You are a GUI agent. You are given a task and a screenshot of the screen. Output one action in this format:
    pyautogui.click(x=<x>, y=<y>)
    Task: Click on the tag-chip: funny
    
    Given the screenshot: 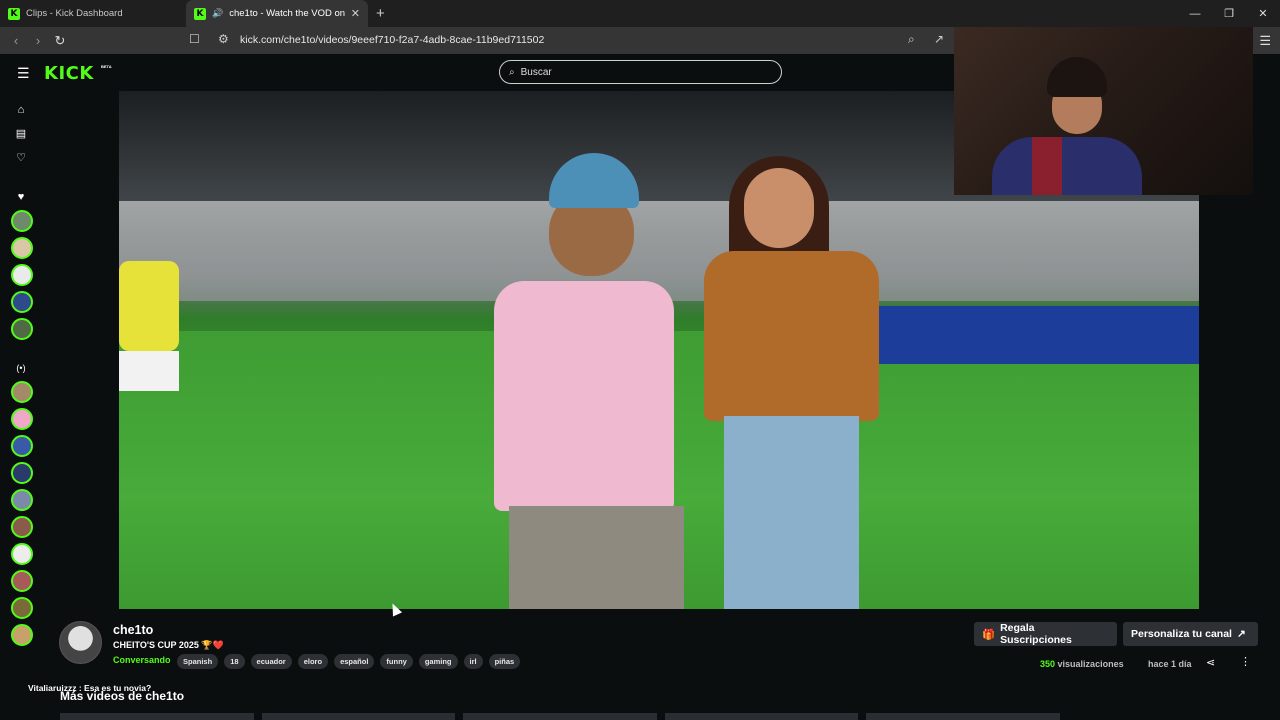 What is the action you would take?
    pyautogui.click(x=396, y=661)
    